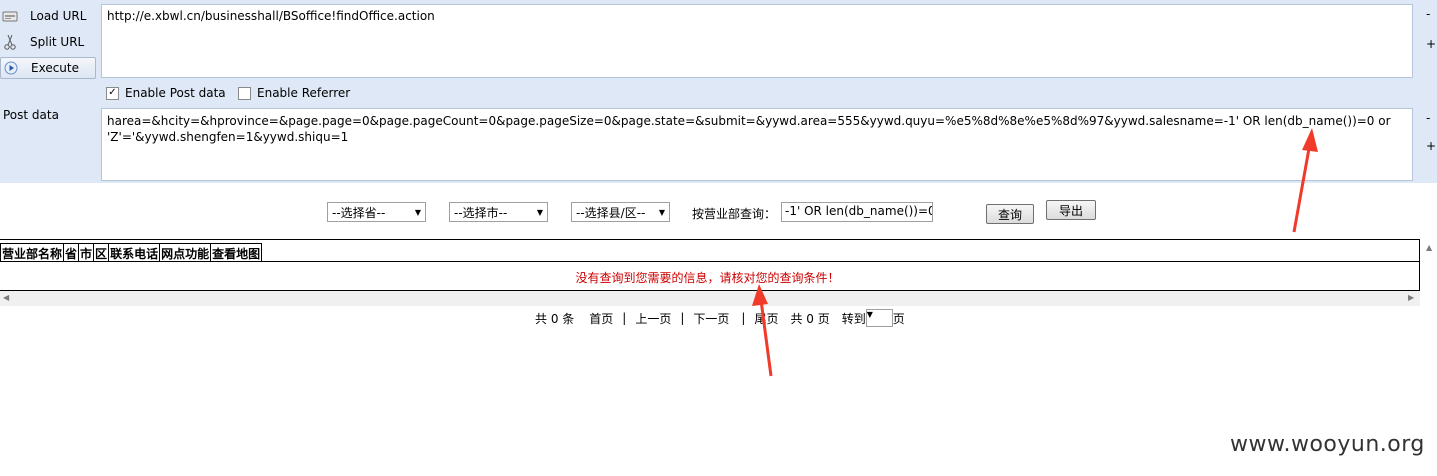 This screenshot has height=476, width=1437. I want to click on next-page-link: 下一页, so click(711, 318).